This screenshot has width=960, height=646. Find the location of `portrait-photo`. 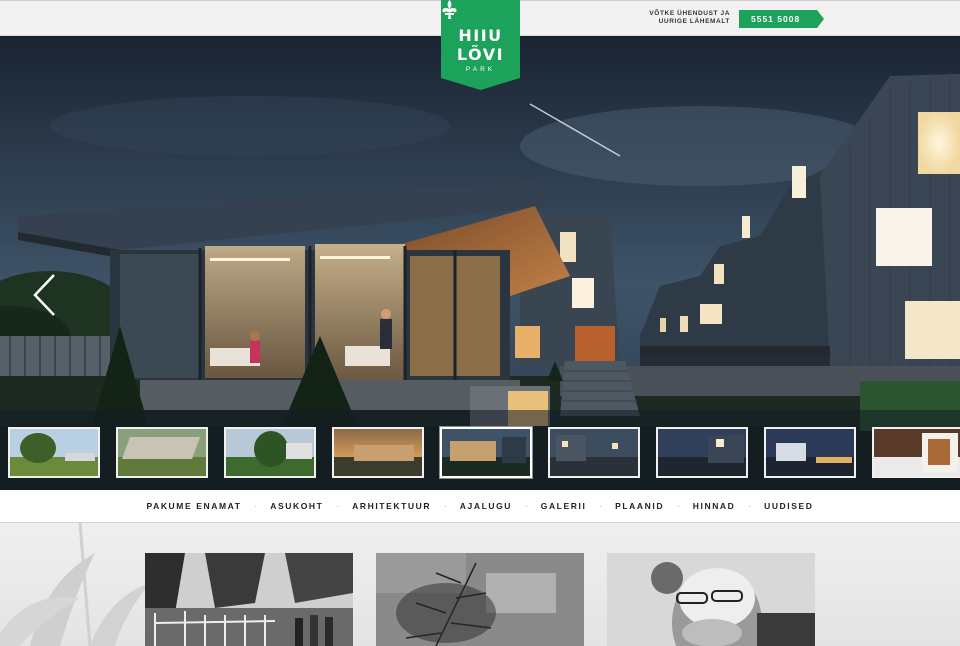

portrait-photo is located at coordinates (711, 599).